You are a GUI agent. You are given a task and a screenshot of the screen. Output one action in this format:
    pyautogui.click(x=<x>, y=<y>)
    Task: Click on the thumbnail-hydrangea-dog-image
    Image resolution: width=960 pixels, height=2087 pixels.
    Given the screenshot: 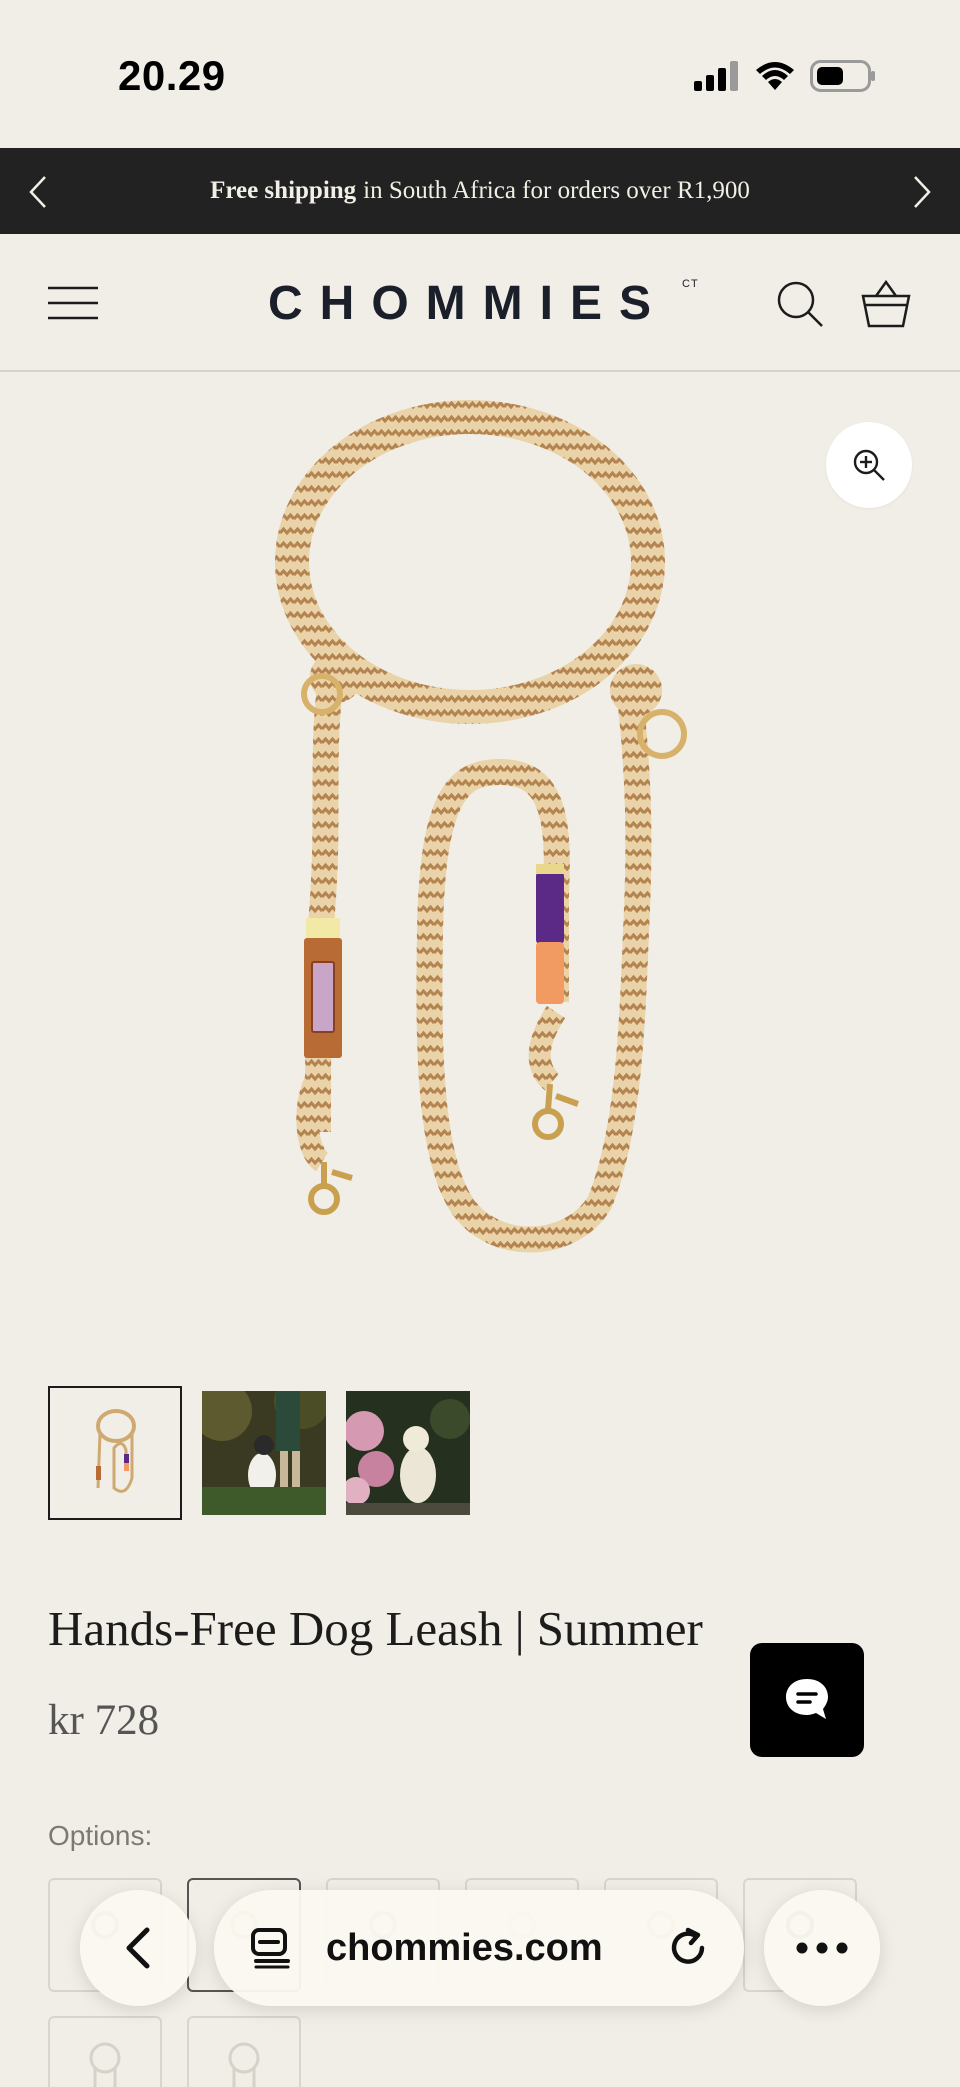 What is the action you would take?
    pyautogui.click(x=408, y=1453)
    